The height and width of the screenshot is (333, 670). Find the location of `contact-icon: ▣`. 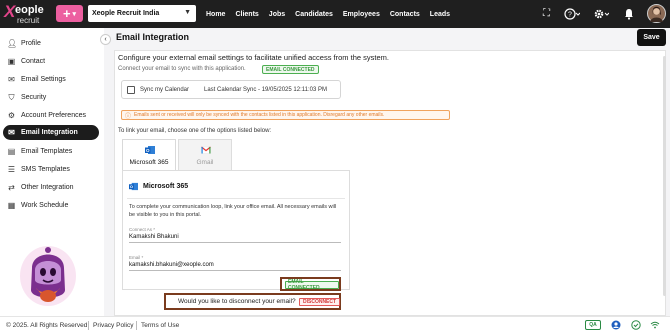

contact-icon: ▣ is located at coordinates (11, 61).